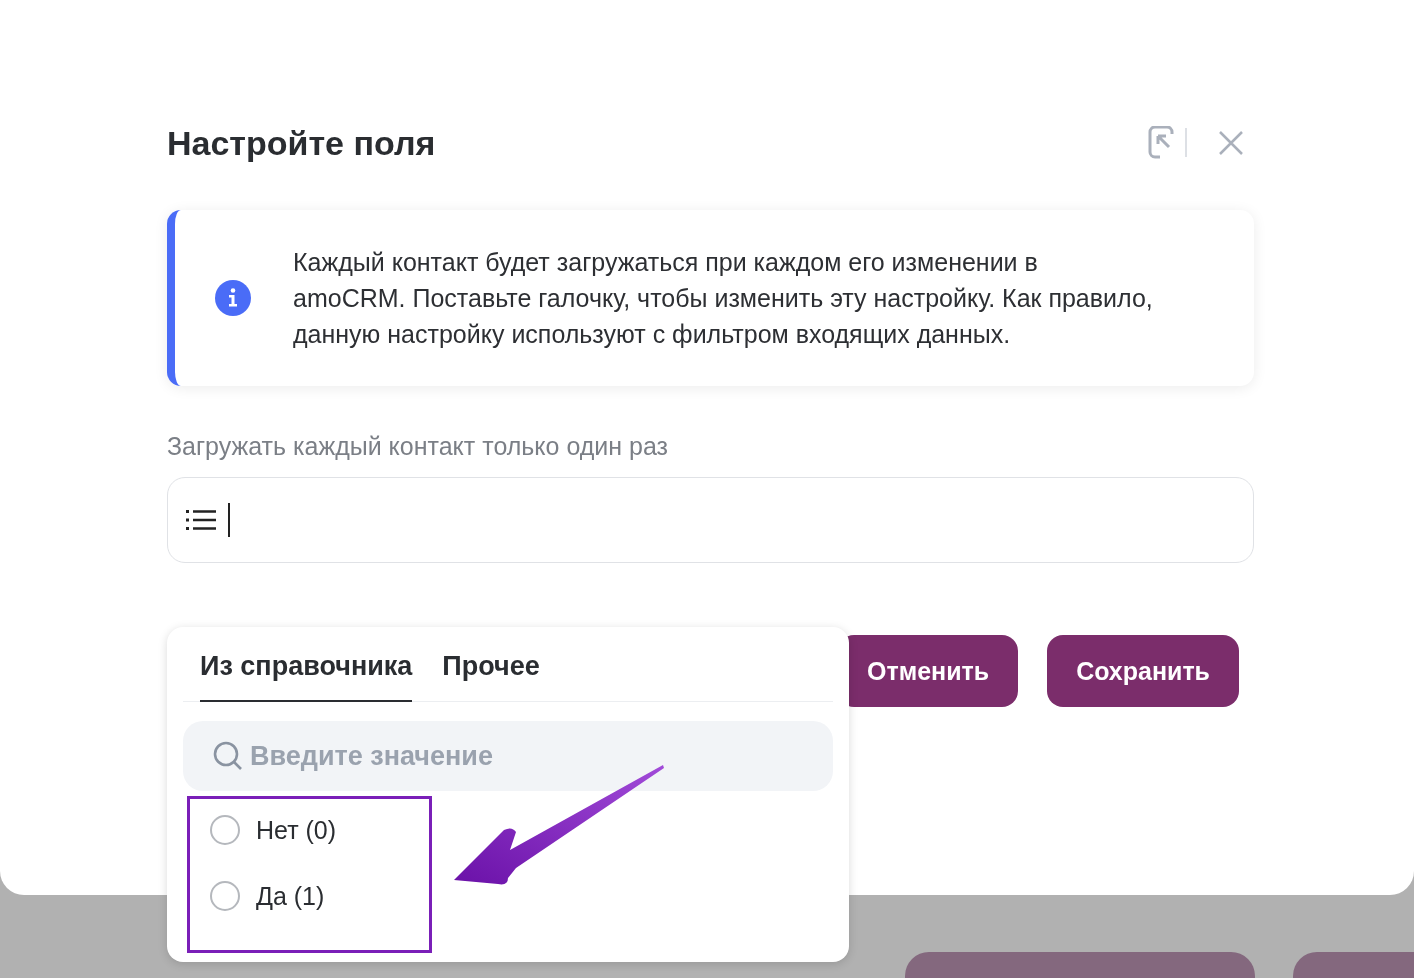  What do you see at coordinates (233, 298) in the screenshot?
I see `info-icon` at bounding box center [233, 298].